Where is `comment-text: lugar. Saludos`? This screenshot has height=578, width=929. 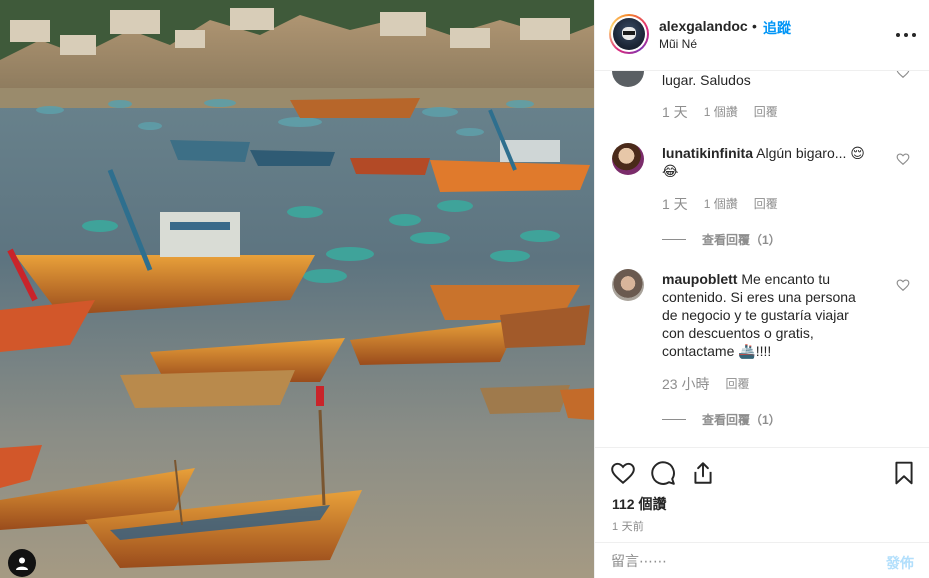
comment-text: lugar. Saludos is located at coordinates (706, 80).